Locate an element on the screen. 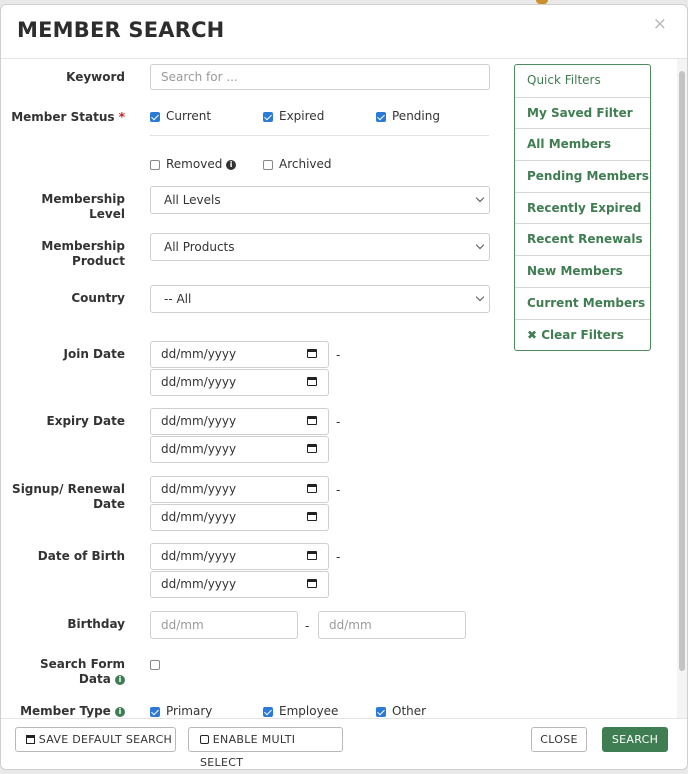  expiry-date-from: dd/mm/yyyy is located at coordinates (239, 421).